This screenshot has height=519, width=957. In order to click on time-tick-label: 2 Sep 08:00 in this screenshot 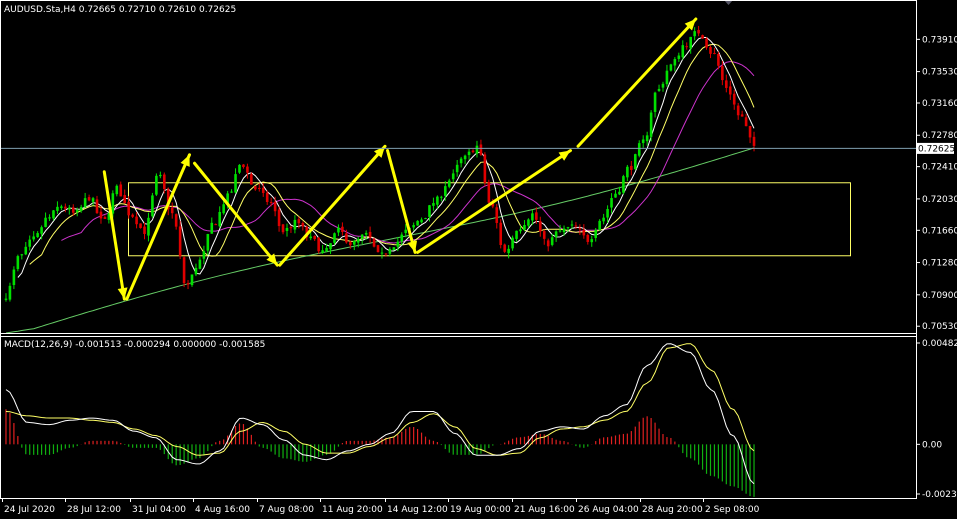, I will do `click(732, 510)`.